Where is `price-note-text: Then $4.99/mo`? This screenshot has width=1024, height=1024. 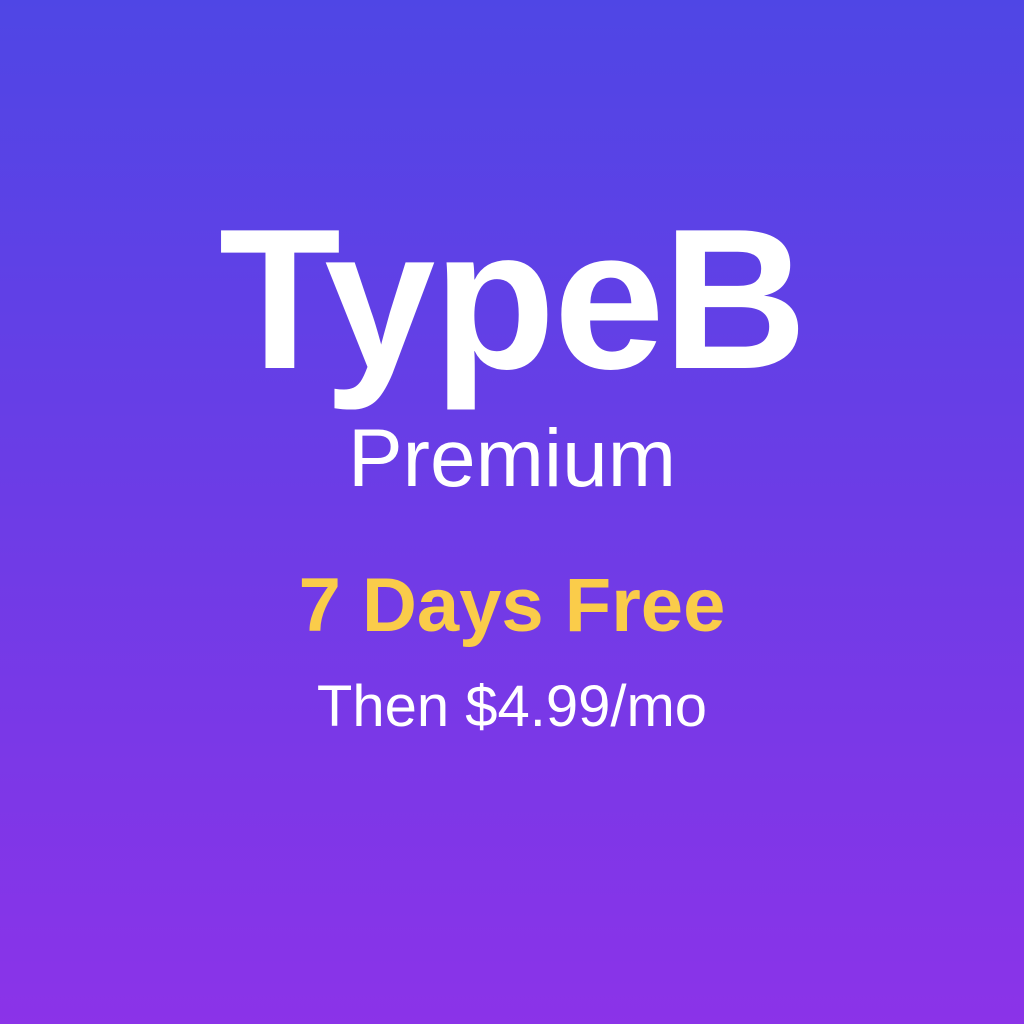 price-note-text: Then $4.99/mo is located at coordinates (512, 706).